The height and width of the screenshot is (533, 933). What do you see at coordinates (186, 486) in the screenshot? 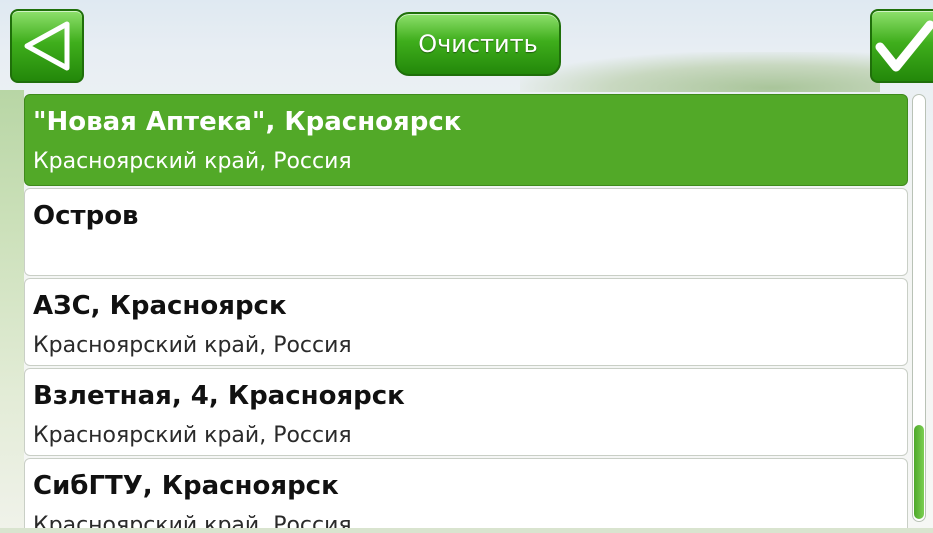
I see `list-item-title: СибГТУ, Красноярск` at bounding box center [186, 486].